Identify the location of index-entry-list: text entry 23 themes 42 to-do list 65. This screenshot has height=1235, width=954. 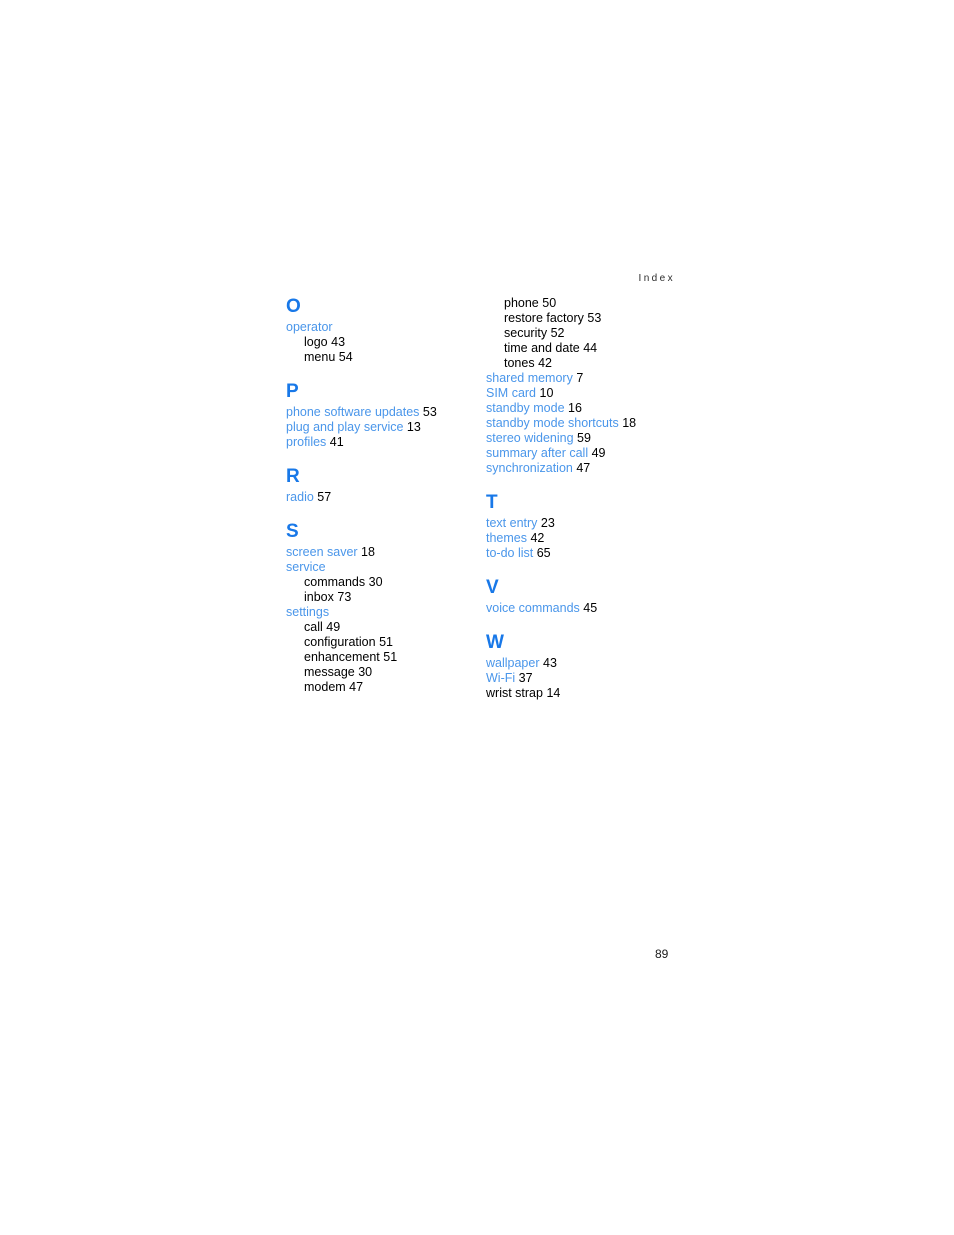
(586, 538).